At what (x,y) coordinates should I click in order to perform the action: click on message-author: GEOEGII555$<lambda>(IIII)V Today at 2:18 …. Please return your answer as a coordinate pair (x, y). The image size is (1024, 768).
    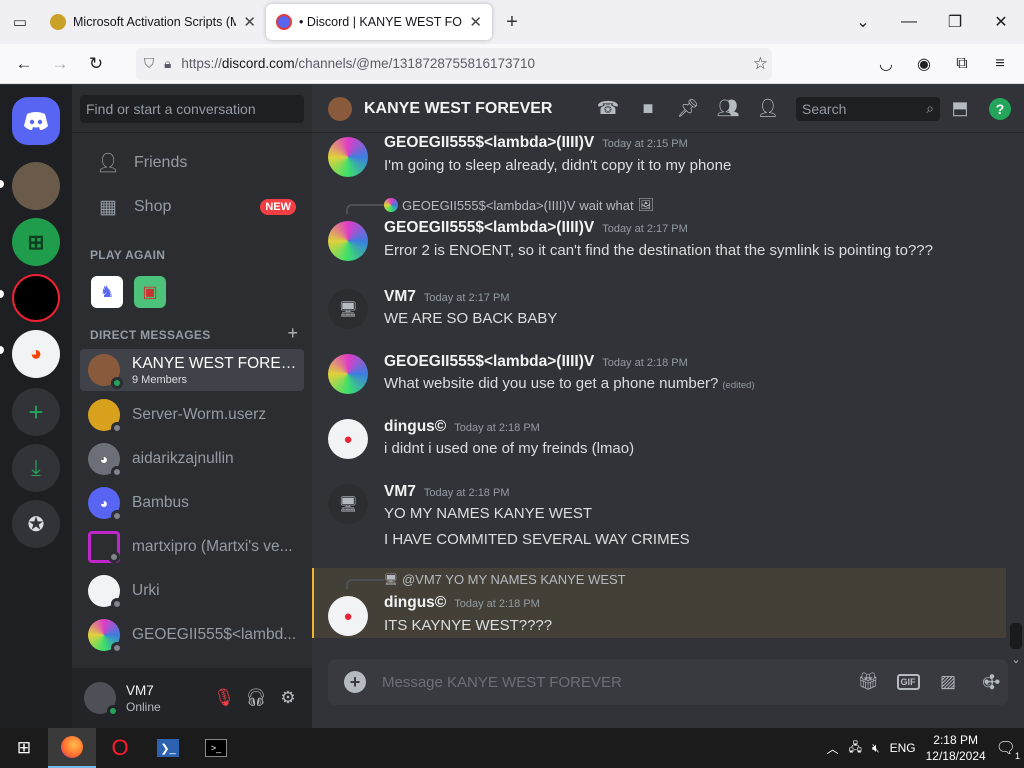
    Looking at the image, I should click on (536, 362).